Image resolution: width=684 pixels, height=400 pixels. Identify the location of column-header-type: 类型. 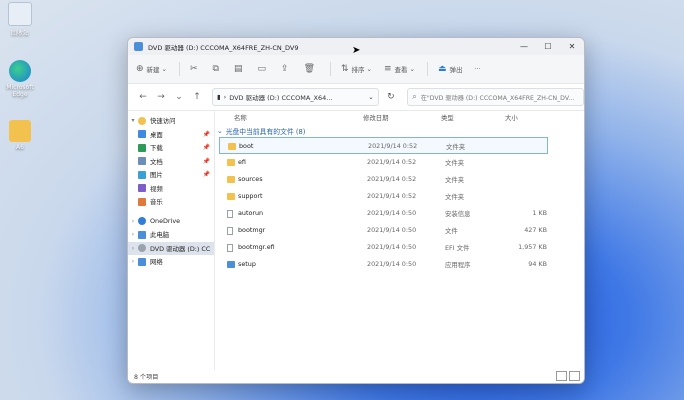
(447, 117).